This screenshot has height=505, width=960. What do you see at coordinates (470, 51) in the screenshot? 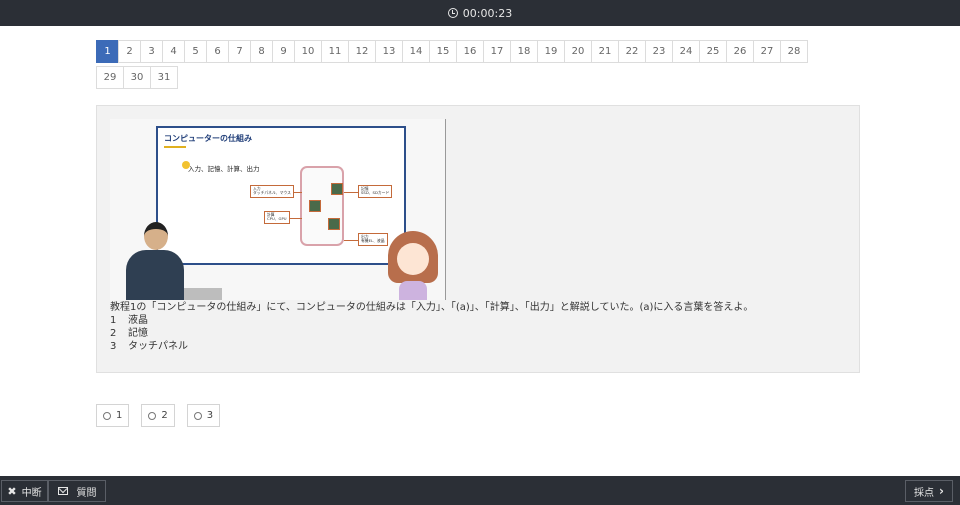
I see `page-button: 16` at bounding box center [470, 51].